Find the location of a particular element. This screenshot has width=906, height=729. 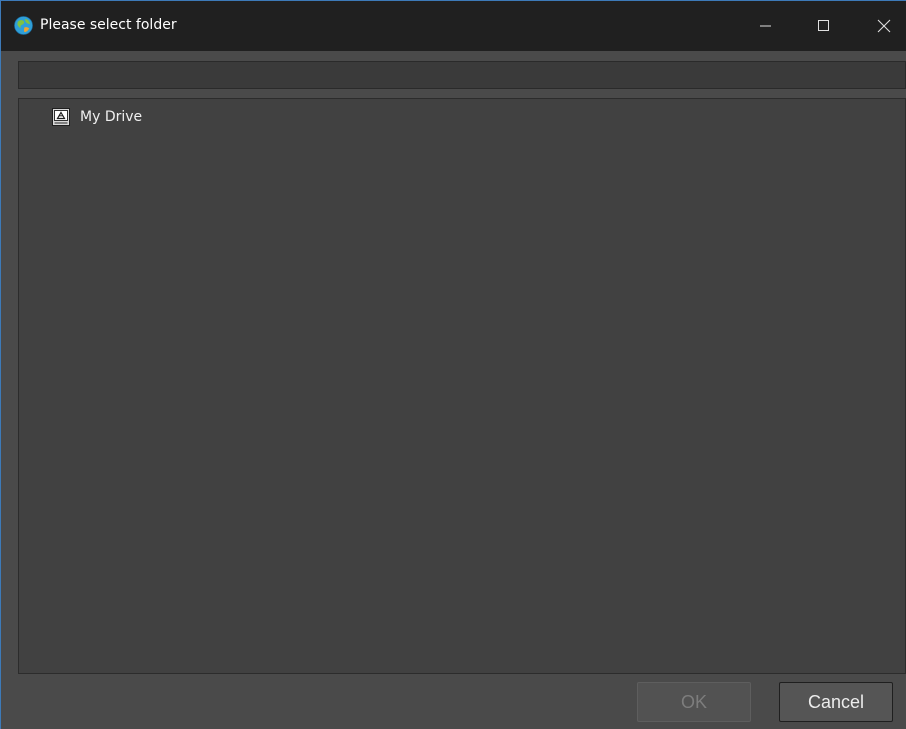

close-button is located at coordinates (883, 26).